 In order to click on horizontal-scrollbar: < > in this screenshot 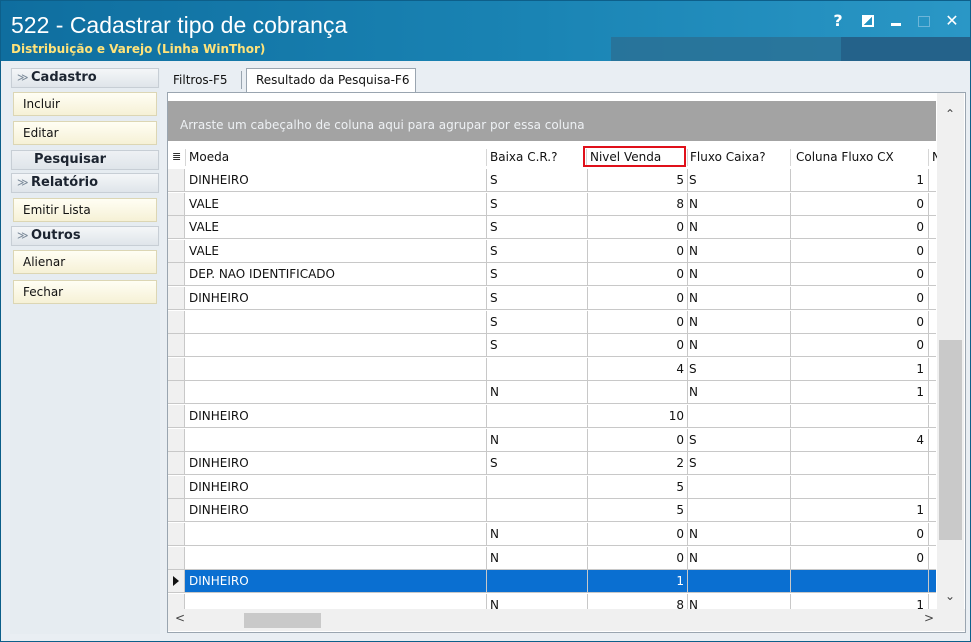, I will do `click(566, 620)`.